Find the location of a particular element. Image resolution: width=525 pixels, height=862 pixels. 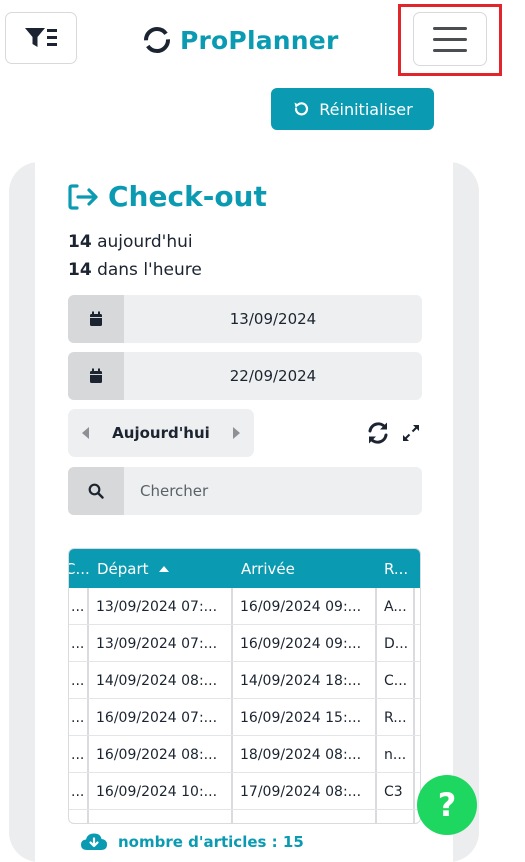

column-header-depart: Départ is located at coordinates (167, 568).